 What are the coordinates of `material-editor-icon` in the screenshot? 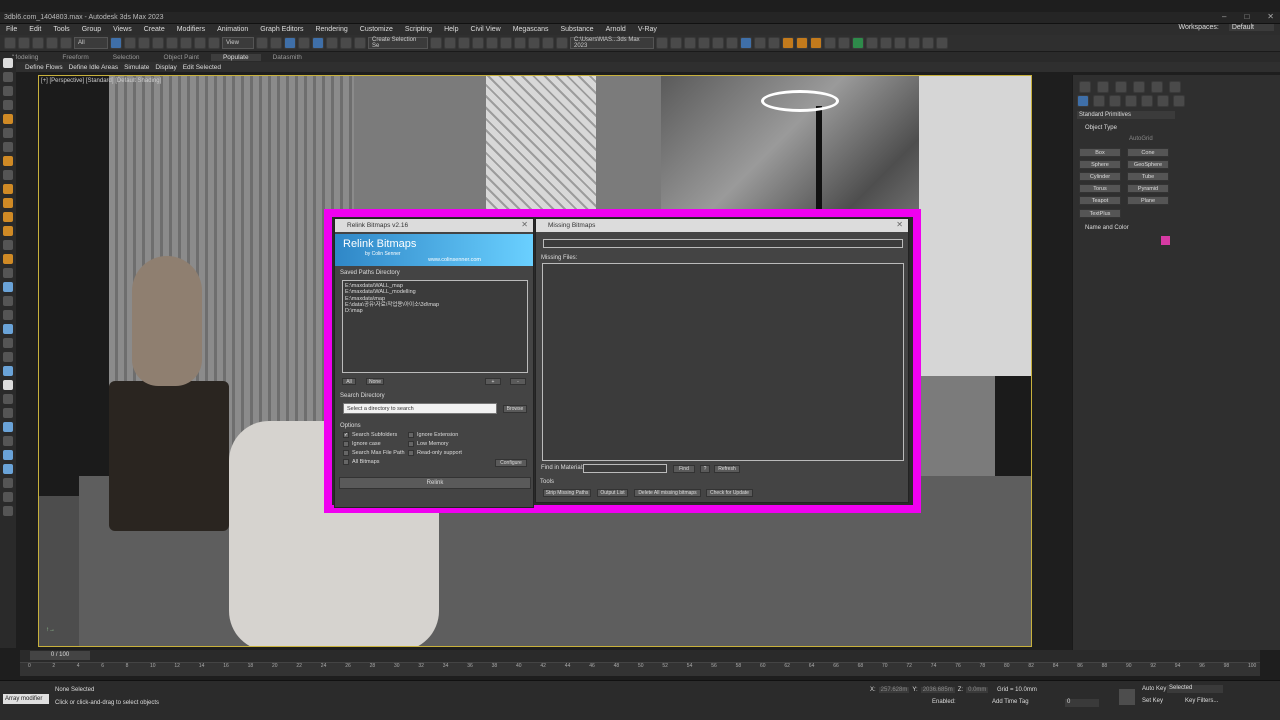 It's located at (520, 43).